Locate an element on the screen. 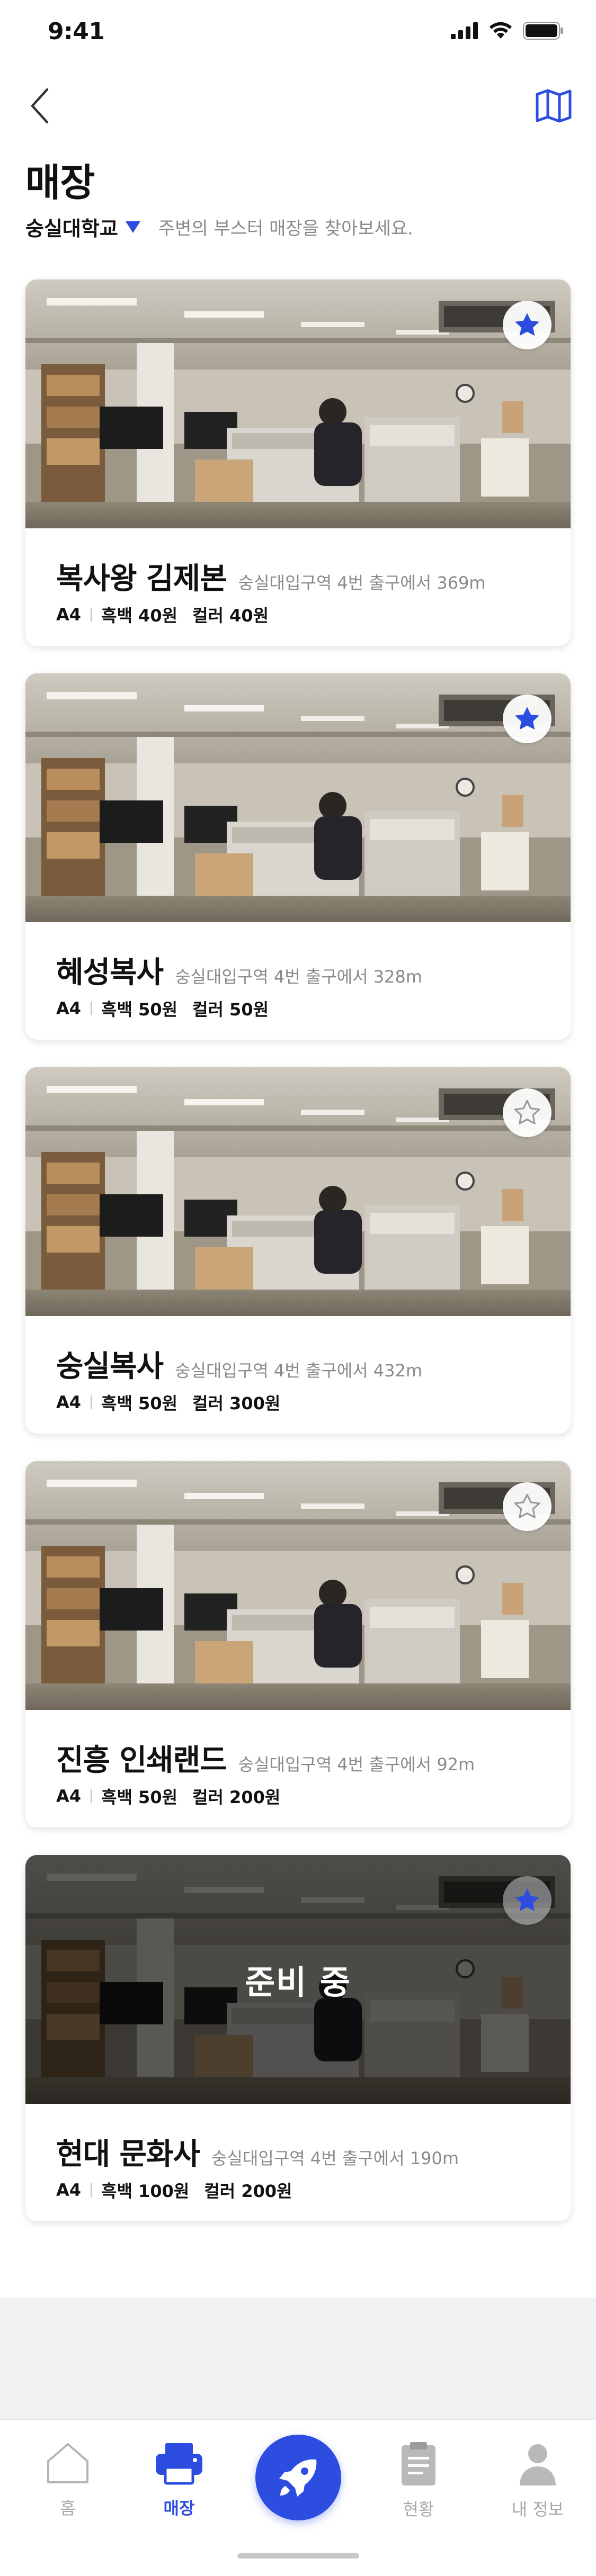  preparing-label: 준비 중 is located at coordinates (298, 1983).